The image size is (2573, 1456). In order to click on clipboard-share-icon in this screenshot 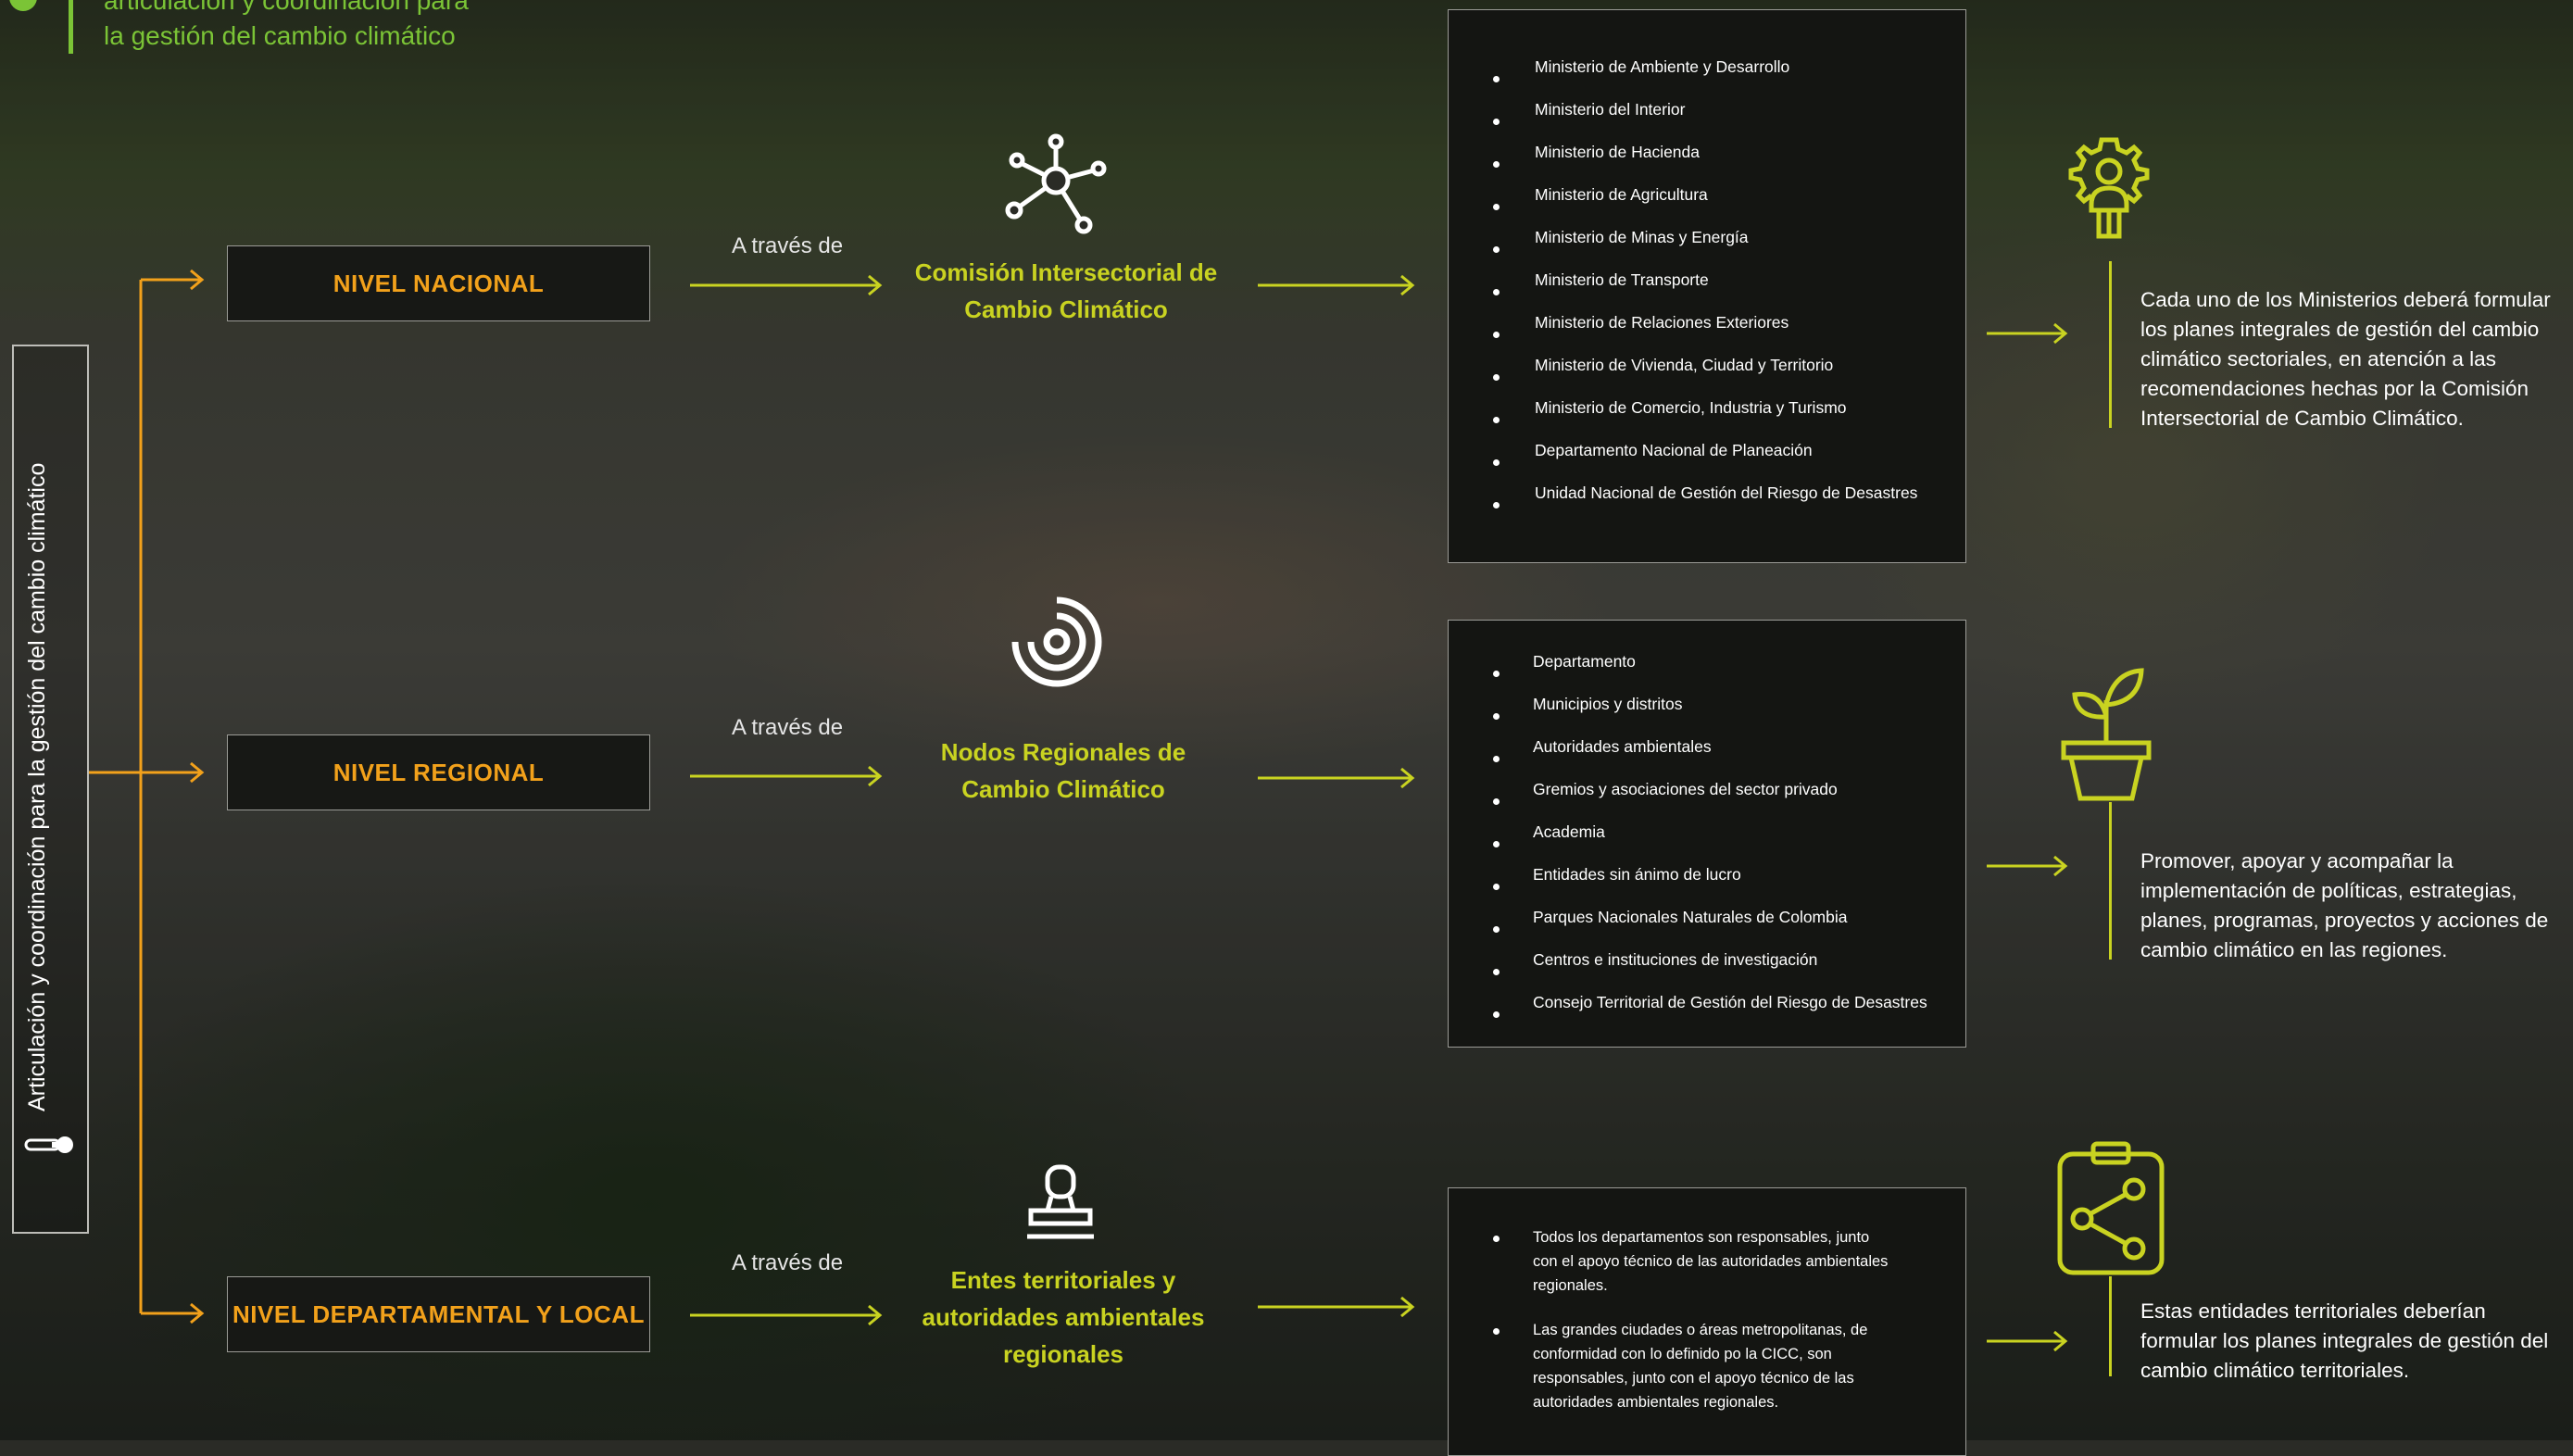, I will do `click(2111, 1208)`.